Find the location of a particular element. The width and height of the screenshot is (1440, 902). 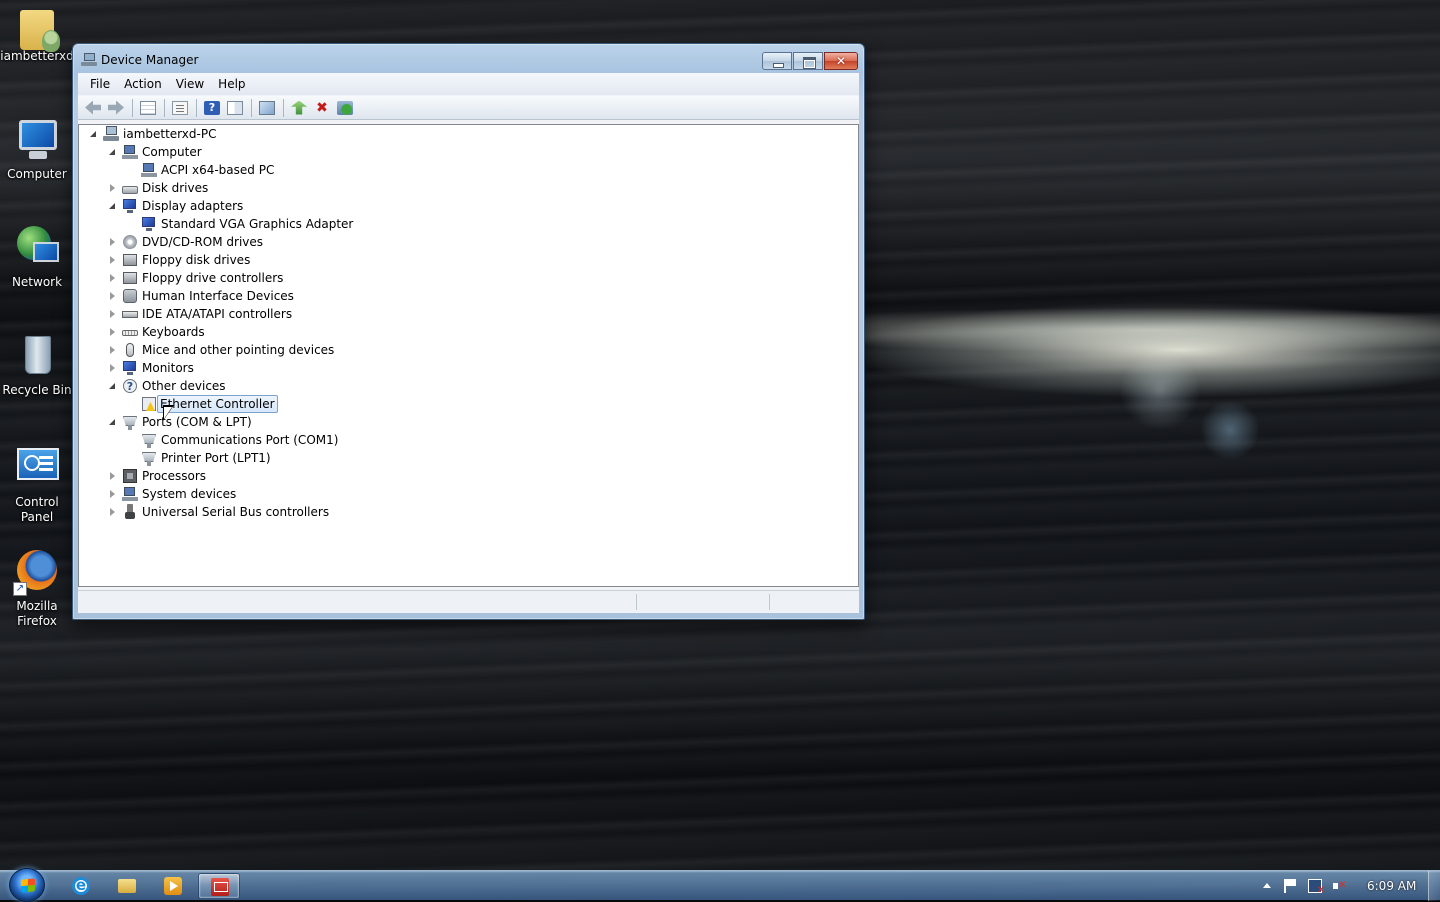

desktop-icon-recycle-bin: Recycle Bin is located at coordinates (37, 365).